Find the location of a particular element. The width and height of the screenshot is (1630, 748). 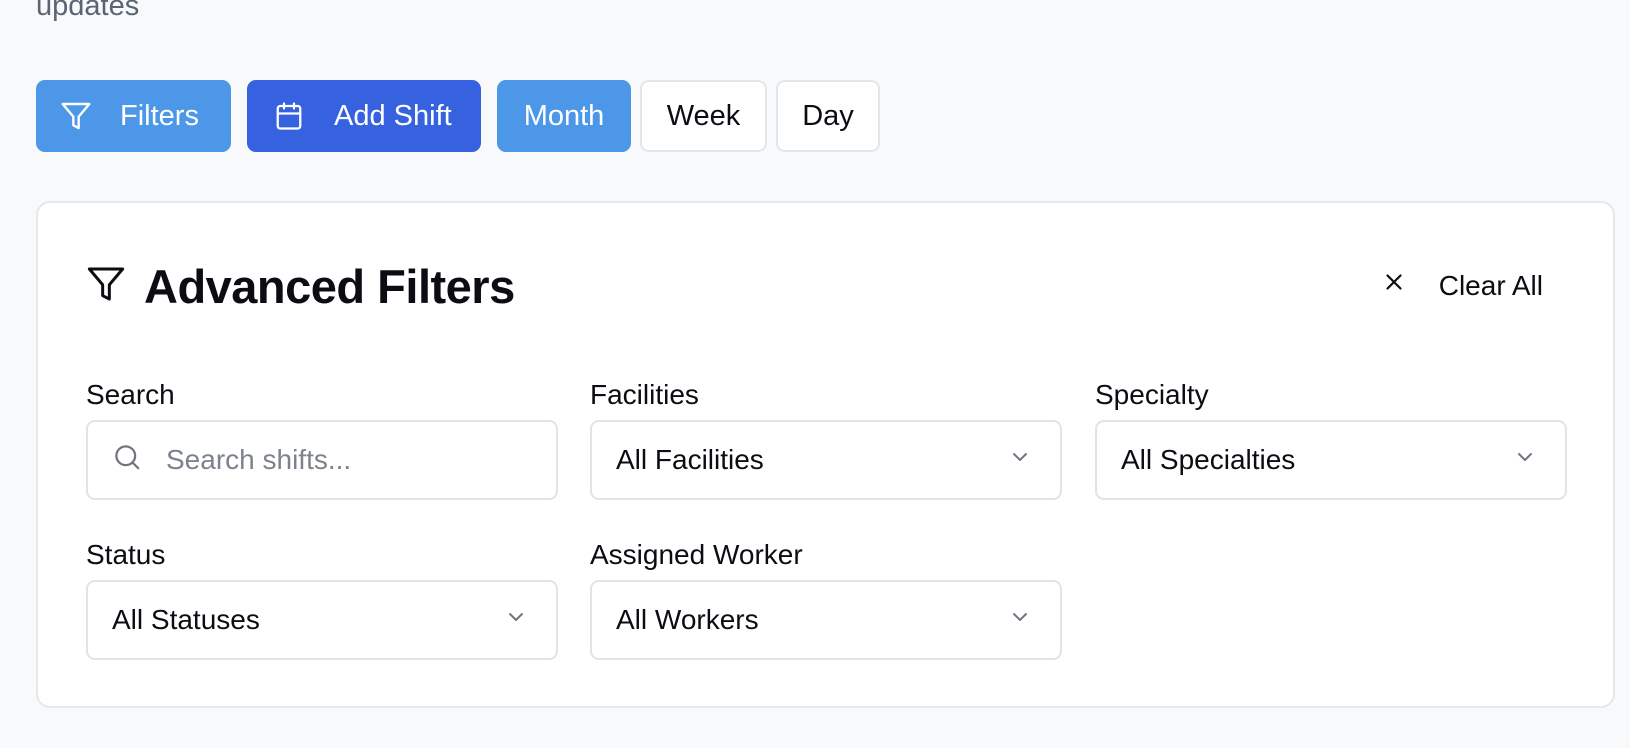

view-week-label: Week is located at coordinates (703, 115).